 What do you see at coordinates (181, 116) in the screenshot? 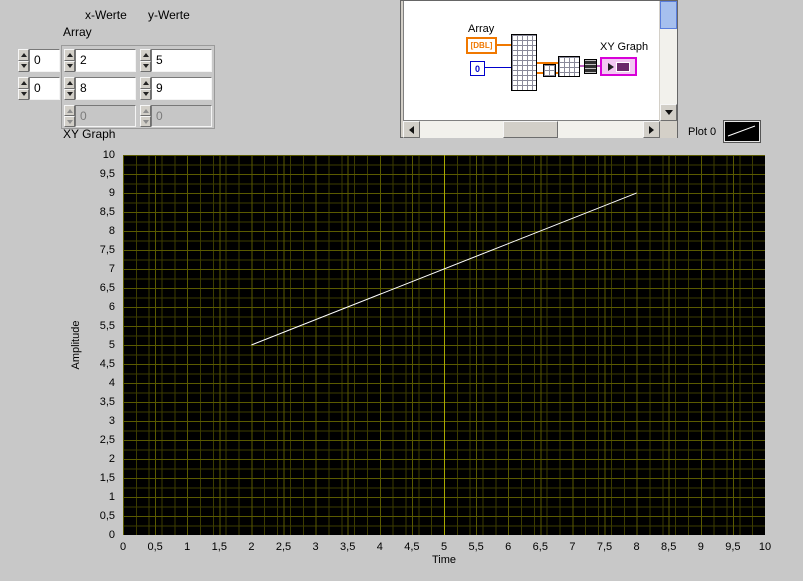
I see `numeric-field: 0` at bounding box center [181, 116].